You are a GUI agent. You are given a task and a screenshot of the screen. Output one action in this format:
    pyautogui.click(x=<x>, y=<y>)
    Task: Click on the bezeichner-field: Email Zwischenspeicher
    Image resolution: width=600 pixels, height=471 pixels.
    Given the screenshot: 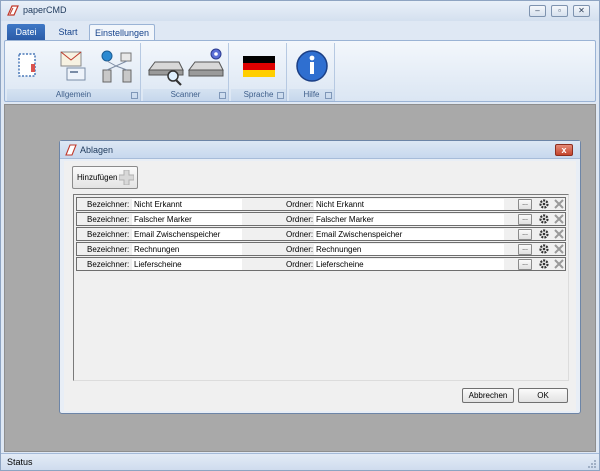 What is the action you would take?
    pyautogui.click(x=187, y=234)
    